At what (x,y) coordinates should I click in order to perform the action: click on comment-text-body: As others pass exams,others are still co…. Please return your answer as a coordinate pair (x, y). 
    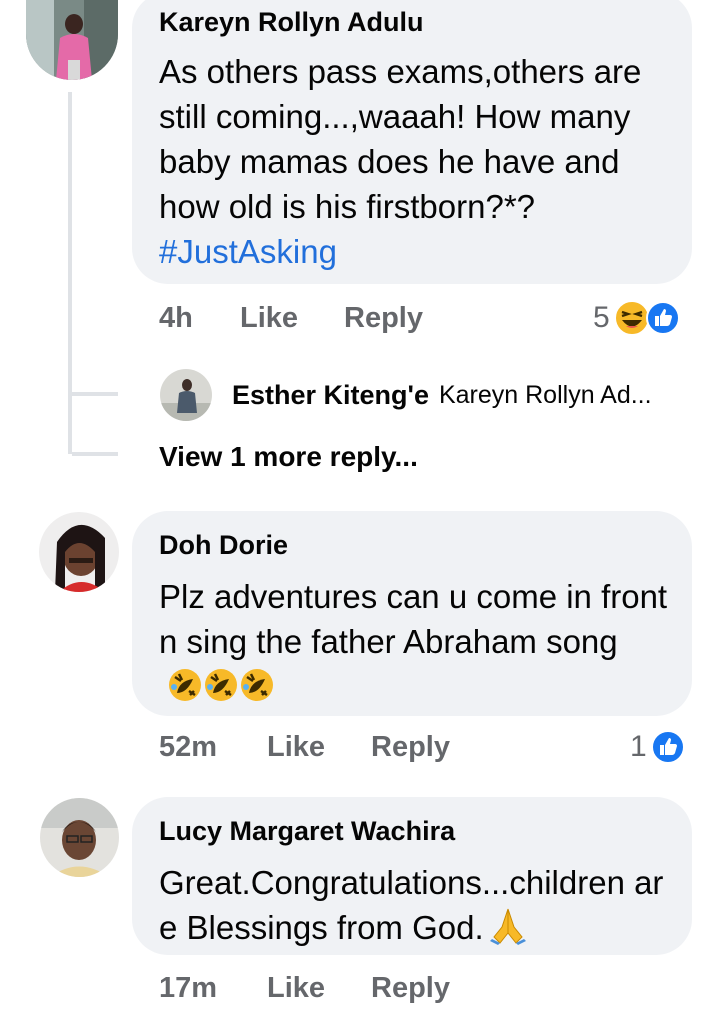
    Looking at the image, I should click on (400, 139).